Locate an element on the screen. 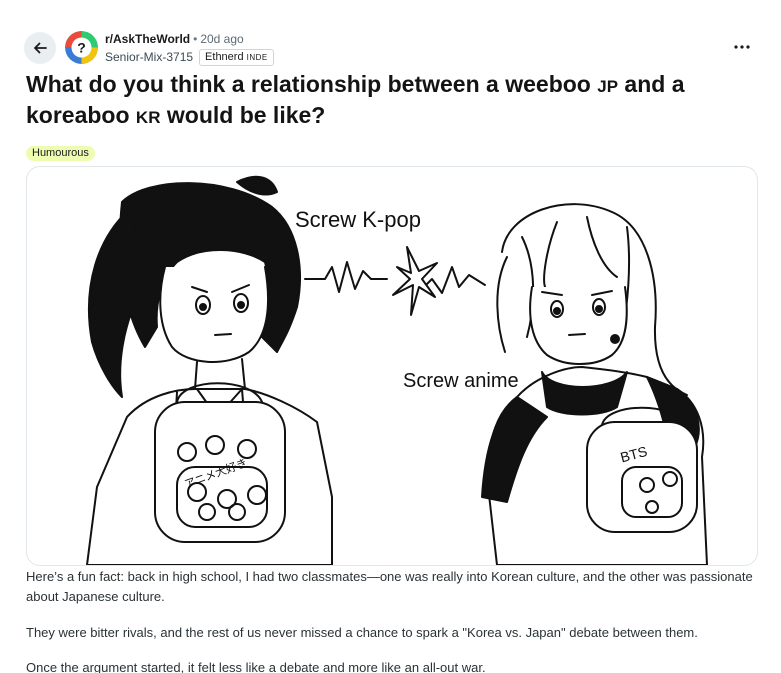 This screenshot has width=781, height=673. speech-screw-kpop: Screw K-pop is located at coordinates (358, 219).